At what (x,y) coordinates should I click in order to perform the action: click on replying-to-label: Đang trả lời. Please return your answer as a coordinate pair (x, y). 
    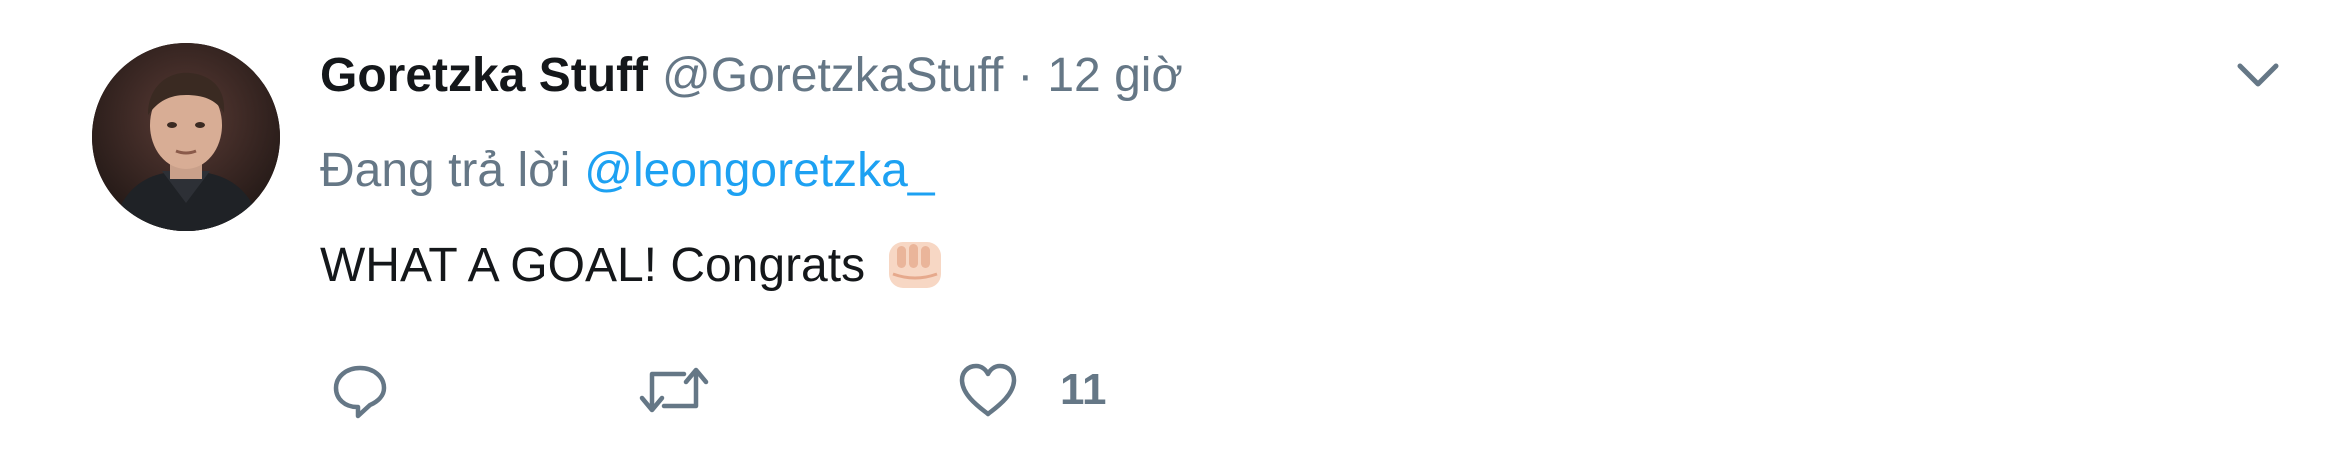
    Looking at the image, I should click on (445, 170).